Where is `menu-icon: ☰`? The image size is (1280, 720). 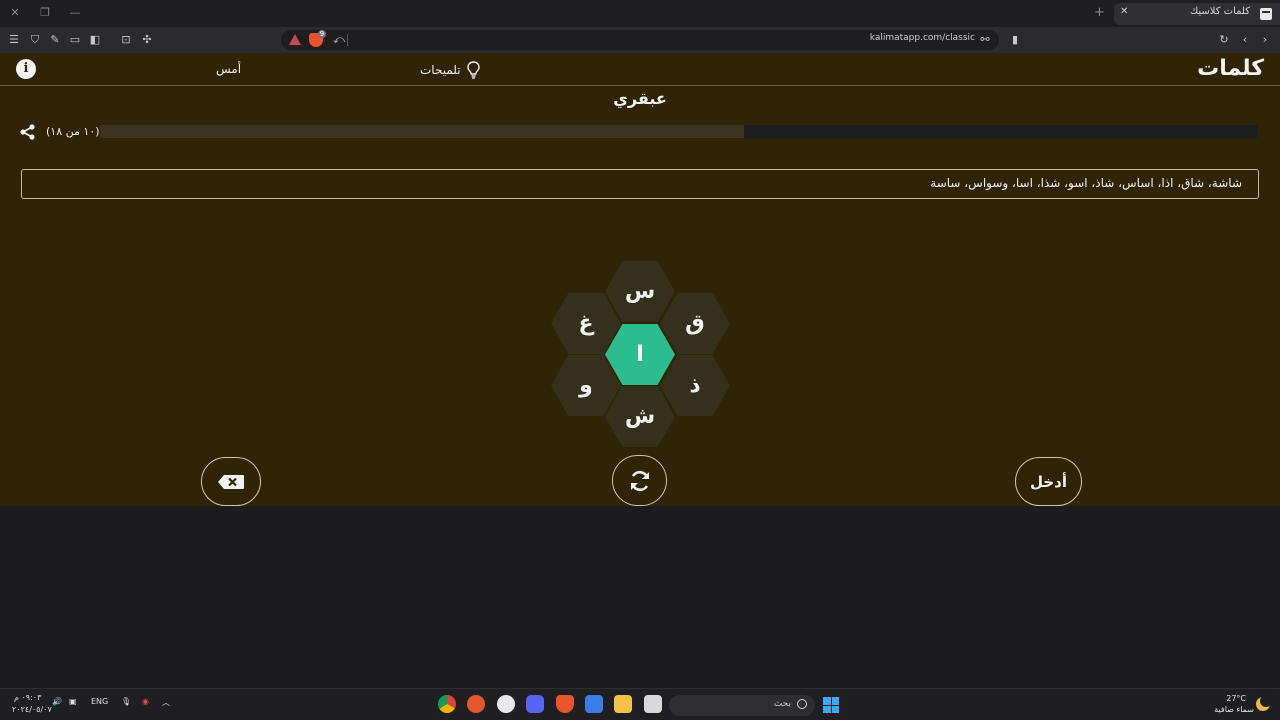 menu-icon: ☰ is located at coordinates (14, 40).